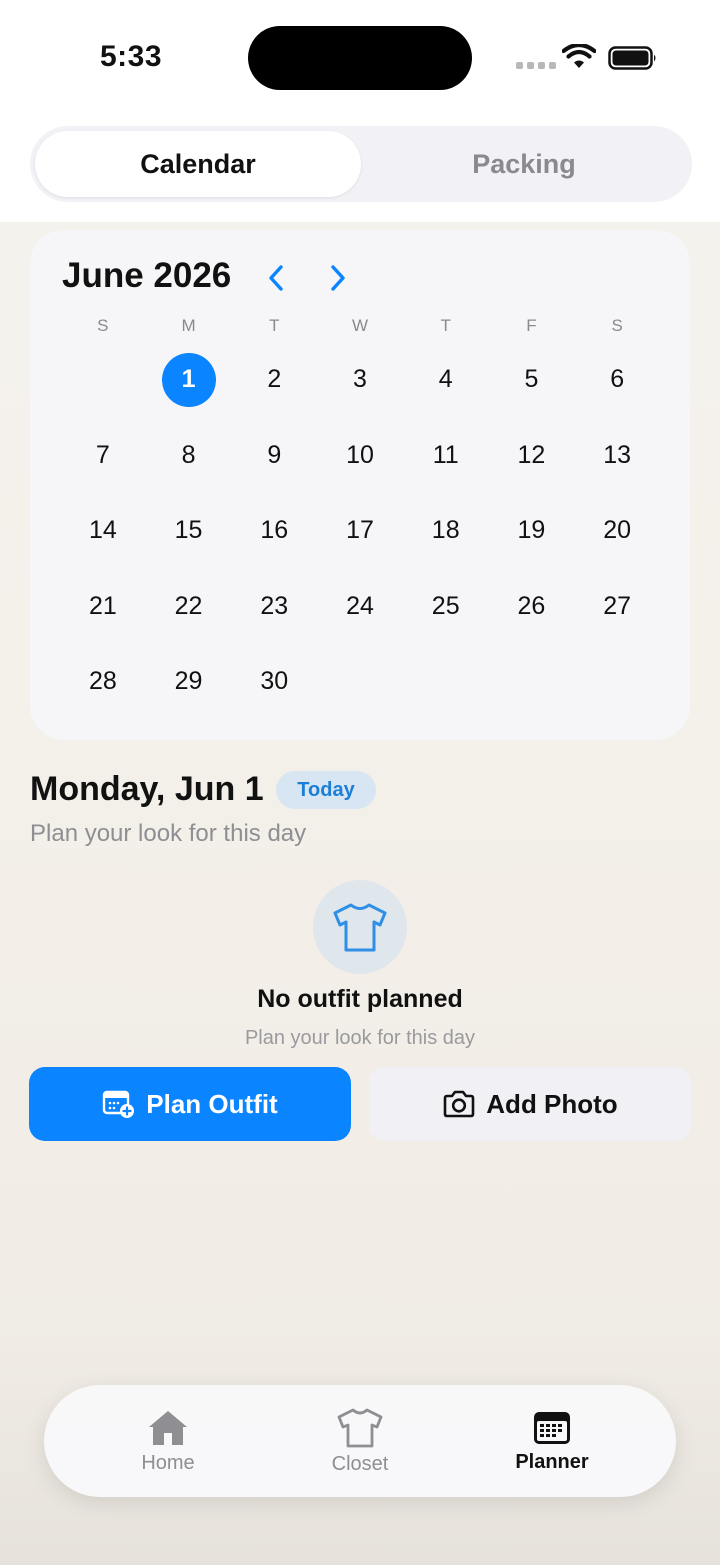  What do you see at coordinates (360, 1038) in the screenshot?
I see `empty-state-subtitle: Plan your look for this day` at bounding box center [360, 1038].